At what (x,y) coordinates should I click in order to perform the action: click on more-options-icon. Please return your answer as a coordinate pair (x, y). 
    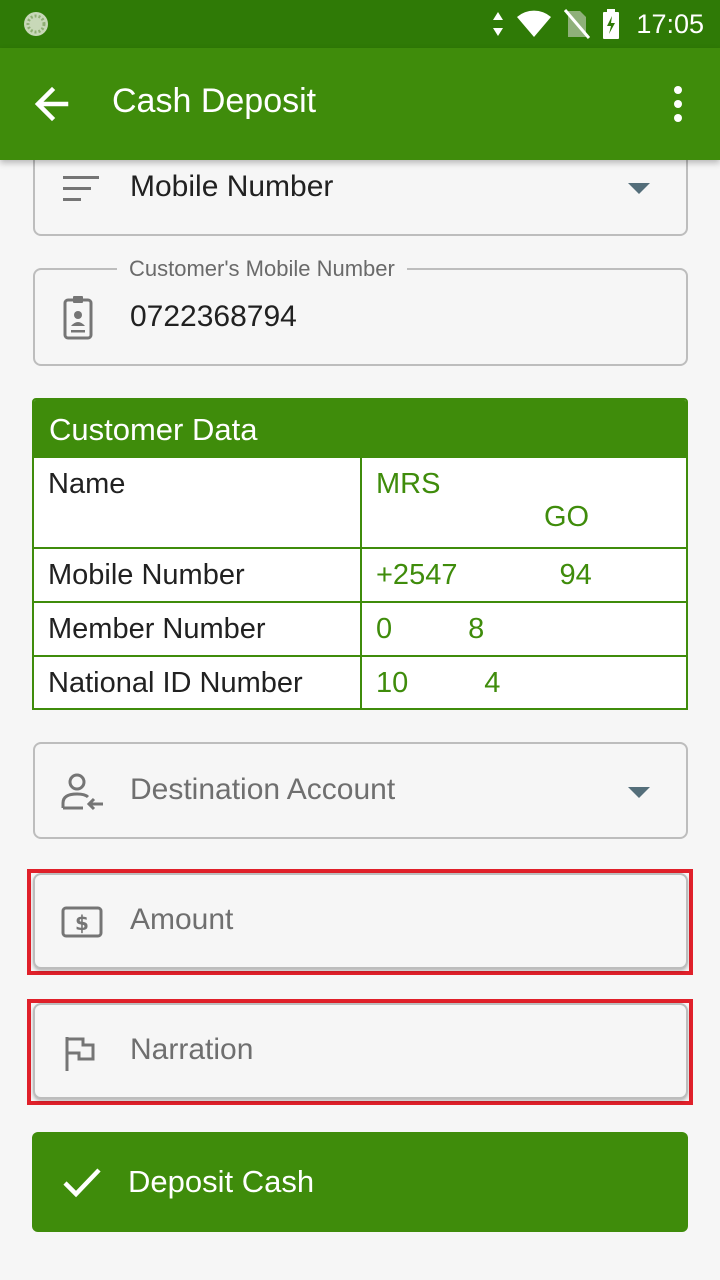
    Looking at the image, I should click on (678, 104).